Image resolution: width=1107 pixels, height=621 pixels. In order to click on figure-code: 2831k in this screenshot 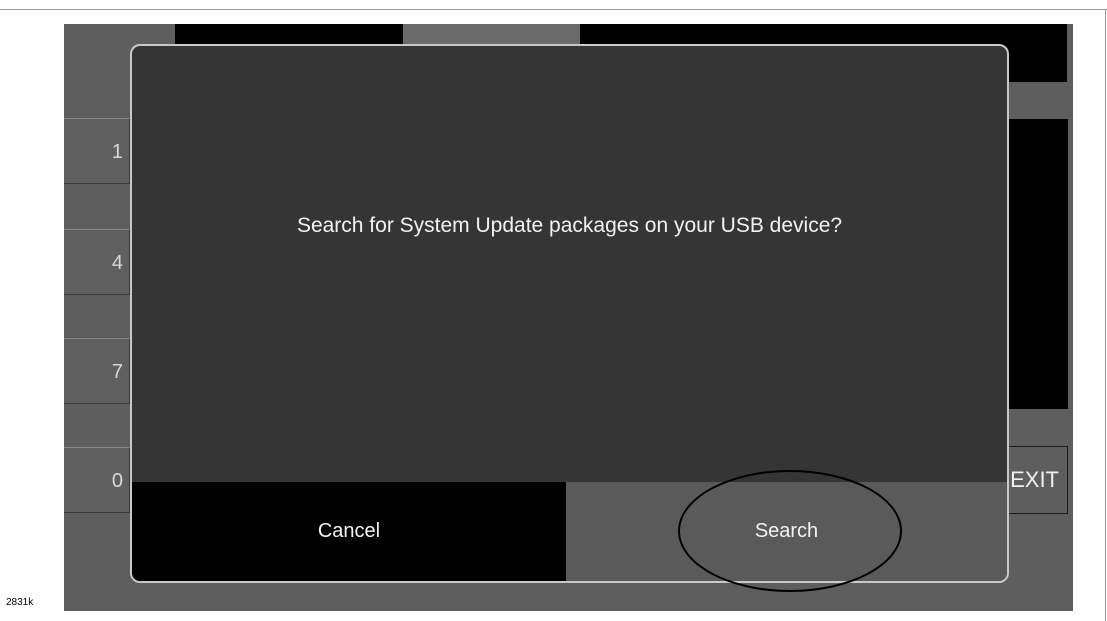, I will do `click(20, 602)`.